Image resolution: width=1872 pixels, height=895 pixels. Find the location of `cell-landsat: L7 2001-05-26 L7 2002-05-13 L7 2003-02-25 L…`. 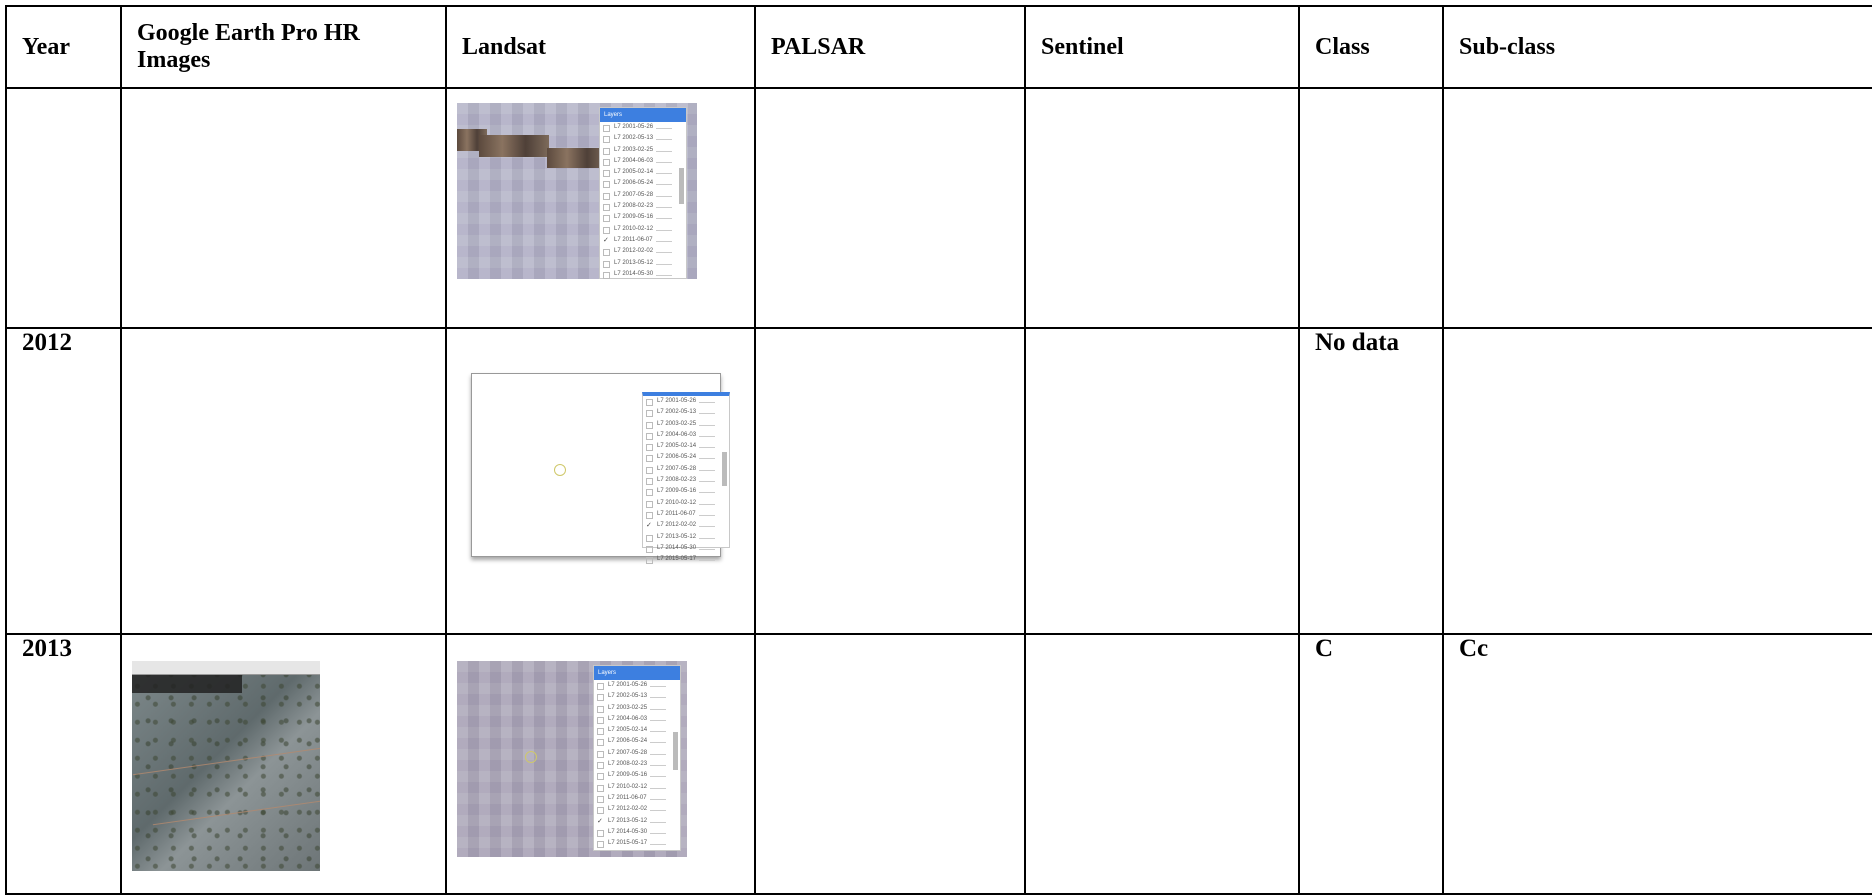

cell-landsat: L7 2001-05-26 L7 2002-05-13 L7 2003-02-25 L… is located at coordinates (600, 481).